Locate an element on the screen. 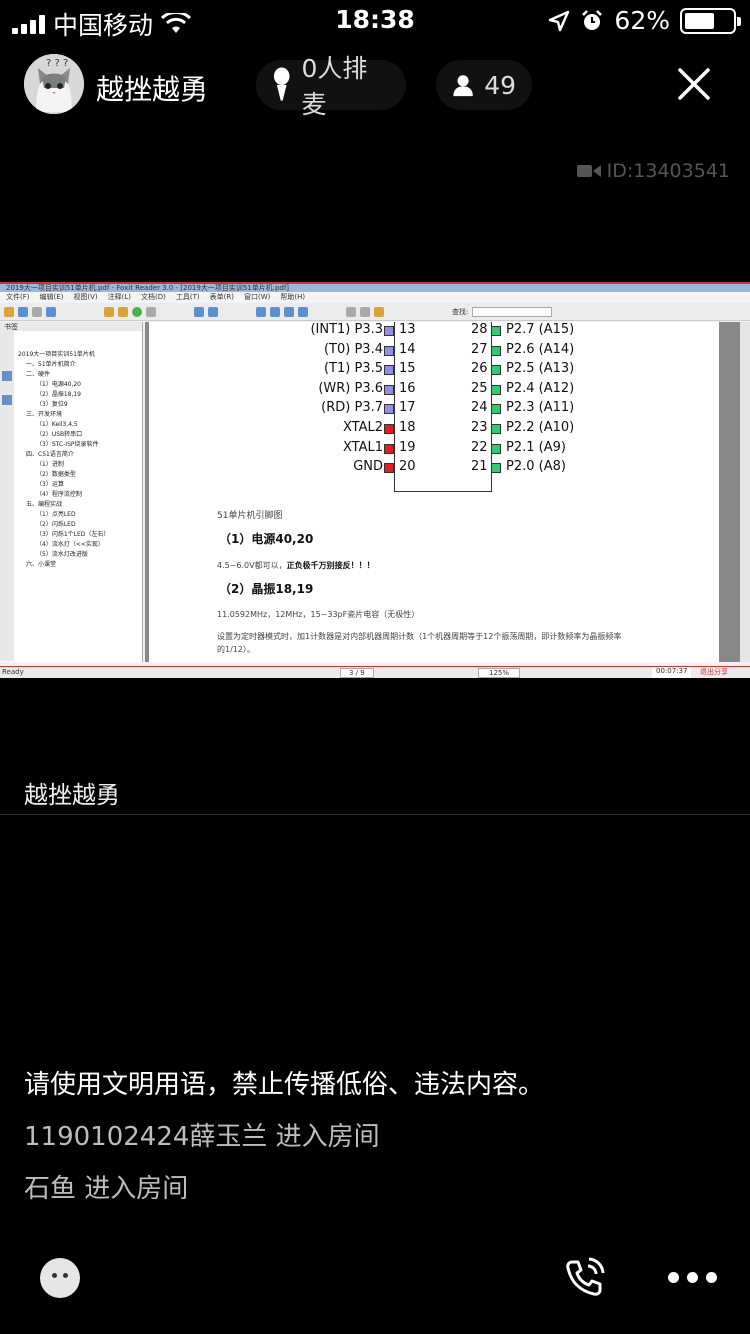 The image size is (750, 1334). bookmark-item: 五、编程实战 is located at coordinates (79, 505).